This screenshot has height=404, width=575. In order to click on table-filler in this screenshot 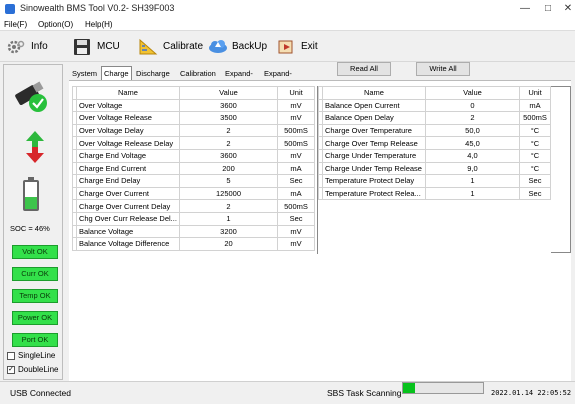, I will do `click(561, 169)`.